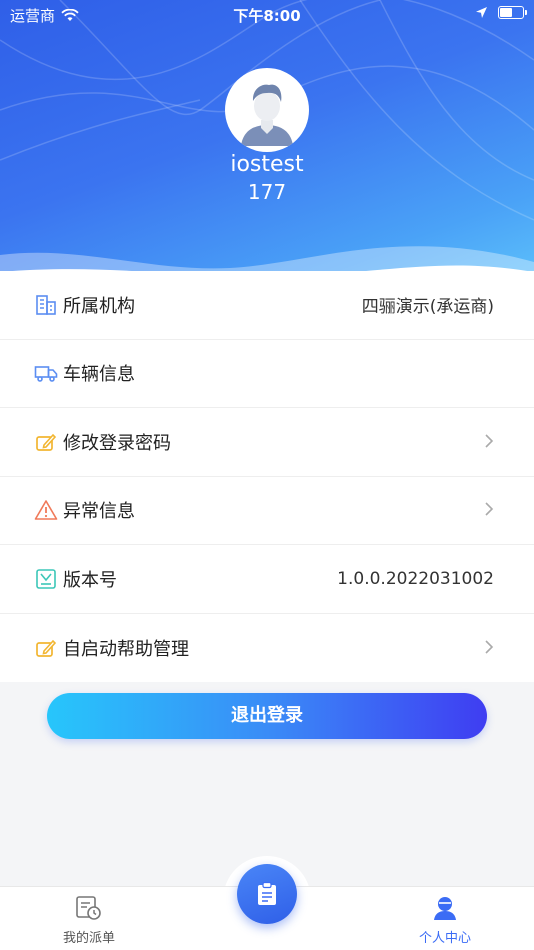 The image size is (534, 950). Describe the element at coordinates (267, 716) in the screenshot. I see `logout-button: 退出登录` at that location.